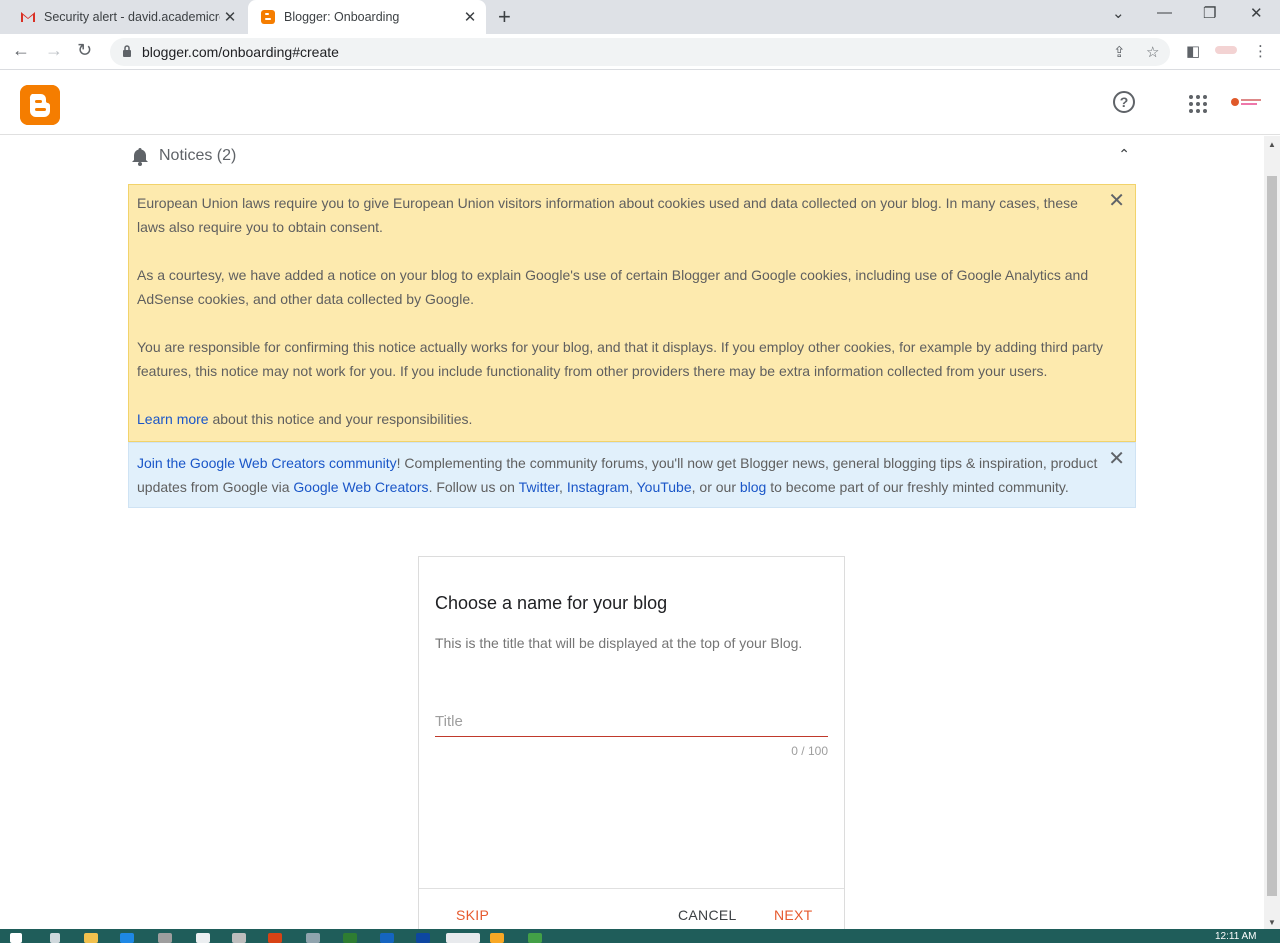  I want to click on notification-bell-icon, so click(140, 157).